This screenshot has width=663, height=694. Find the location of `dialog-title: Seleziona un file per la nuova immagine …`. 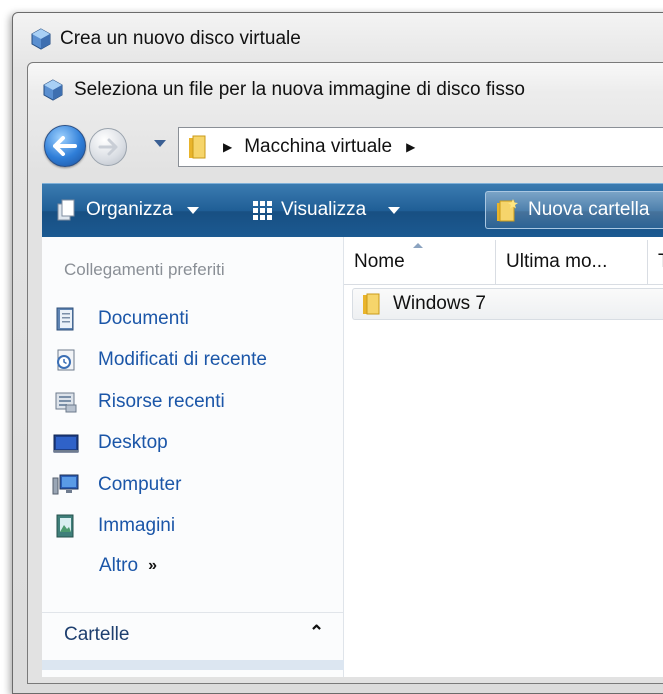

dialog-title: Seleziona un file per la nuova immagine … is located at coordinates (299, 89).